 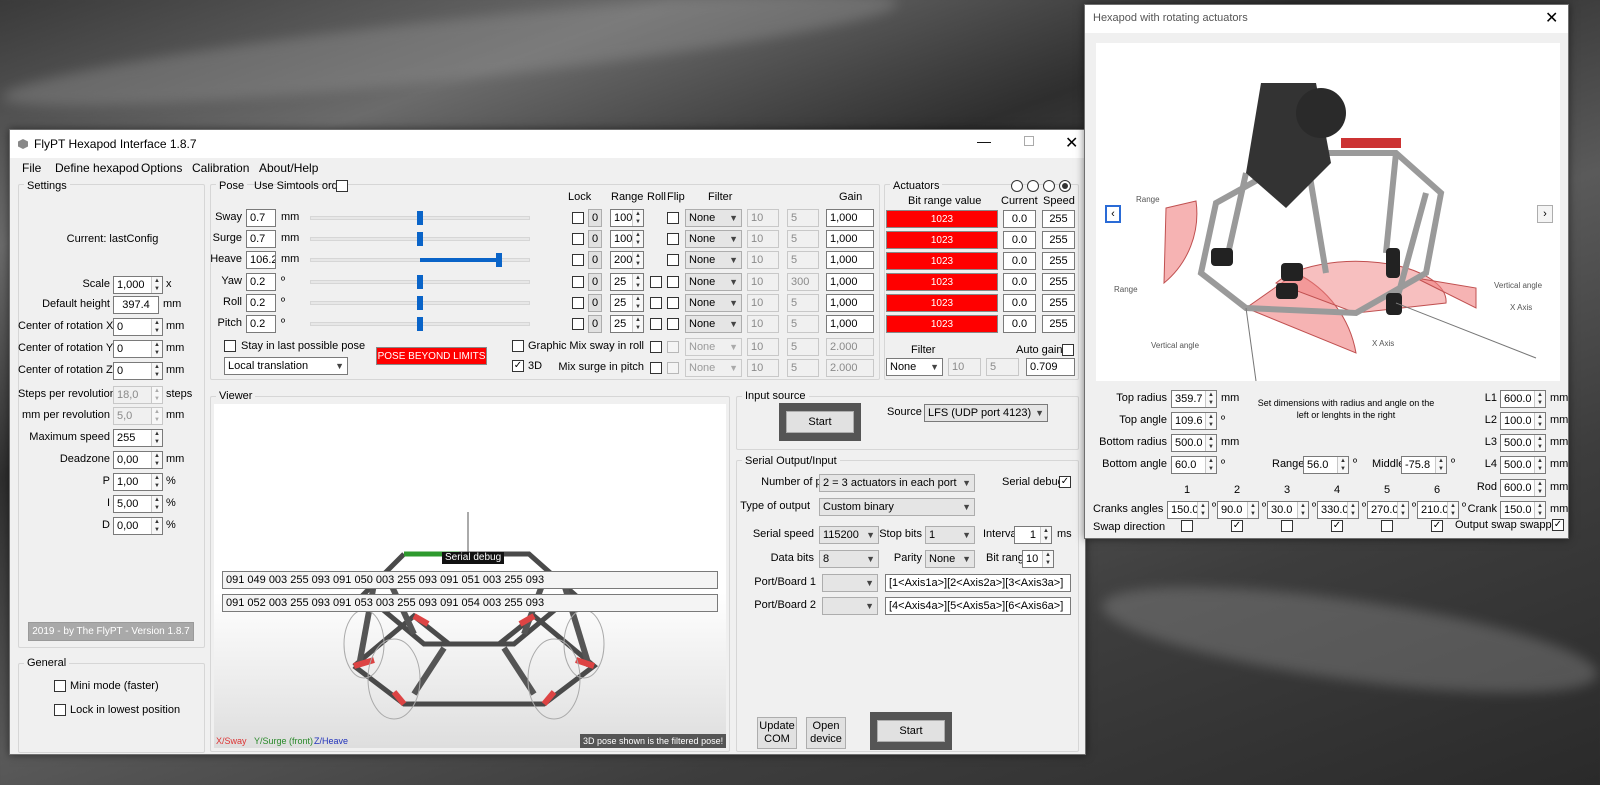 What do you see at coordinates (950, 559) in the screenshot?
I see `parity-dropdown: None ▼` at bounding box center [950, 559].